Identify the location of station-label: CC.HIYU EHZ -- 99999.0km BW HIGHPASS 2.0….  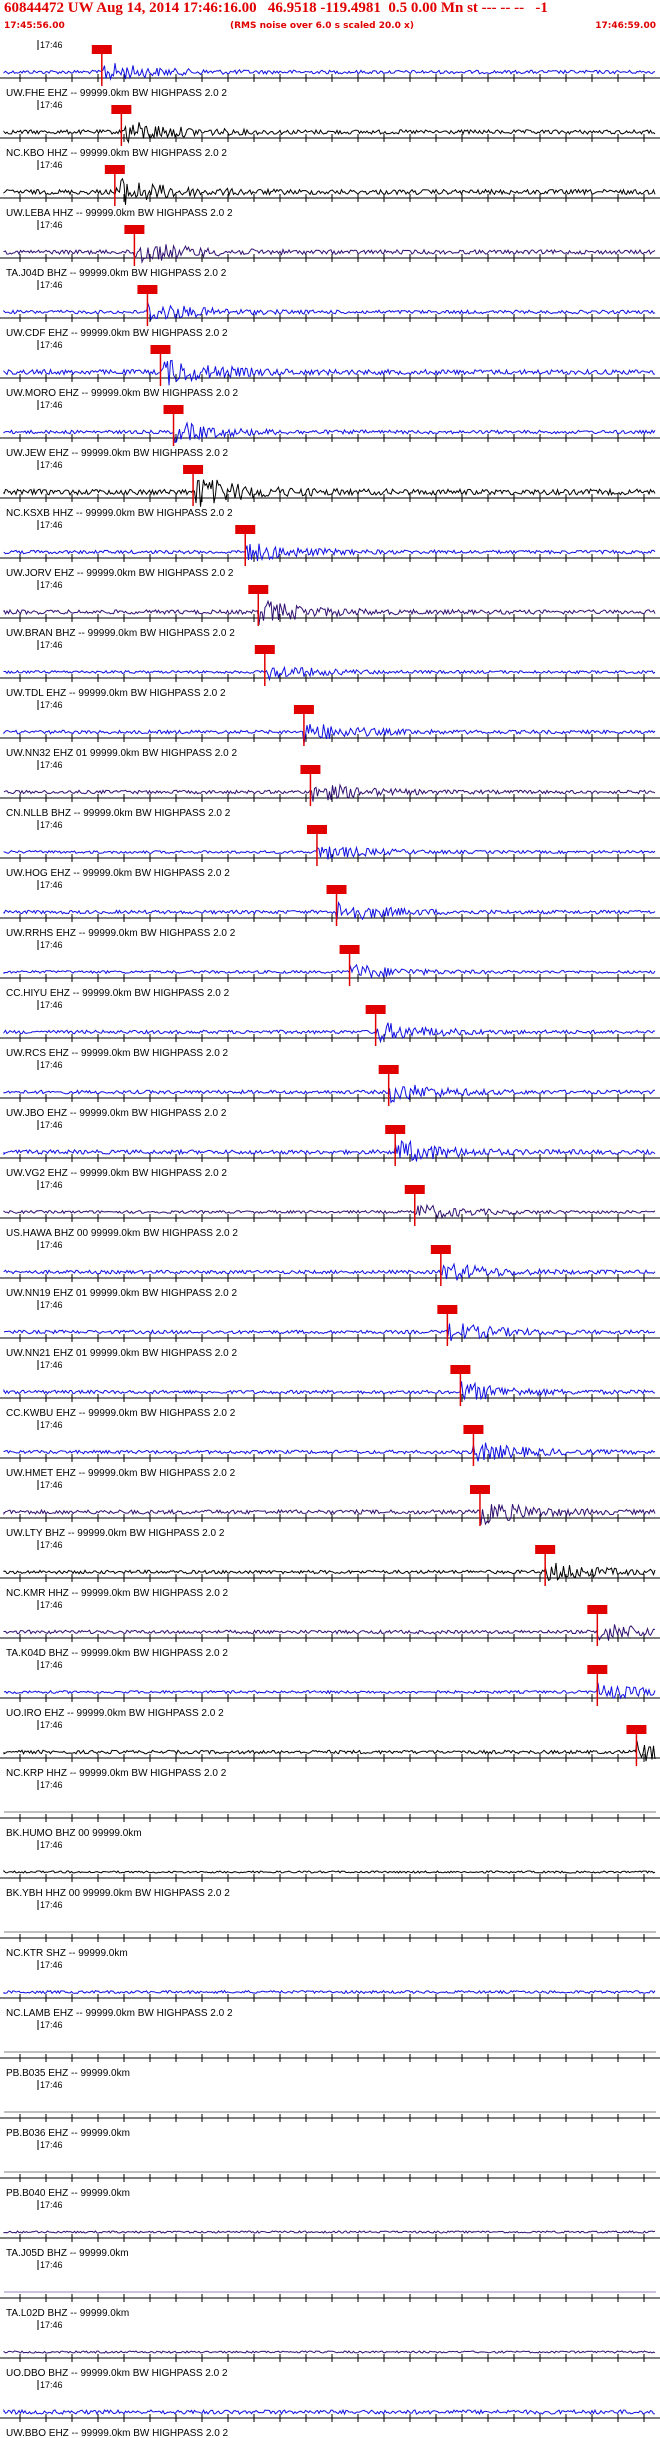
(118, 993).